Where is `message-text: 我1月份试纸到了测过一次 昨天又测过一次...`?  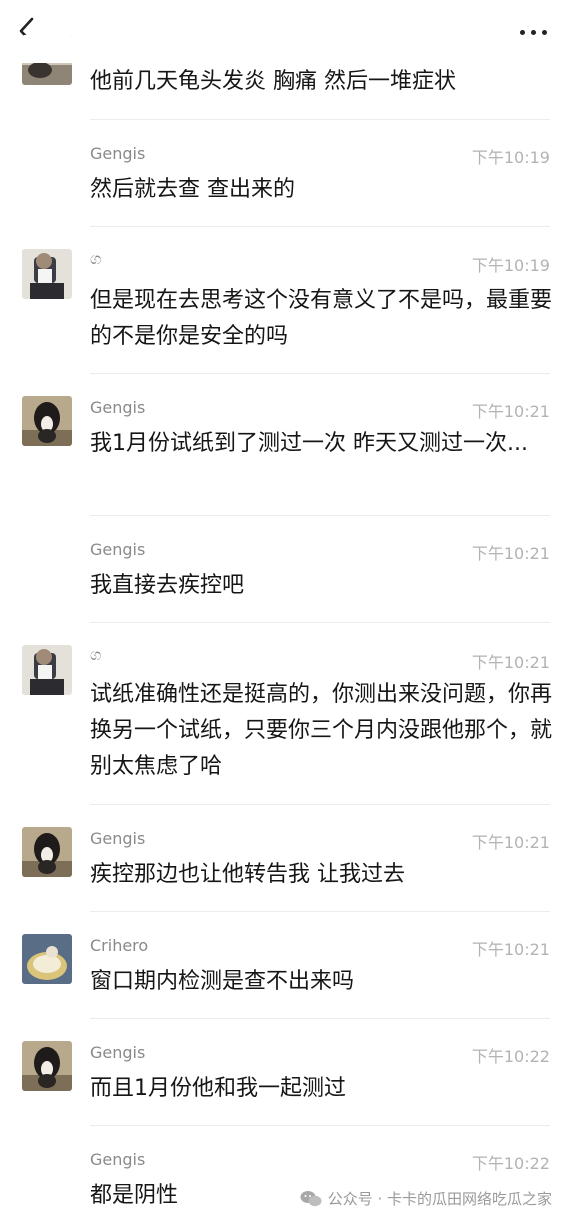
message-text: 我1月份试纸到了测过一次 昨天又测过一次... is located at coordinates (309, 443).